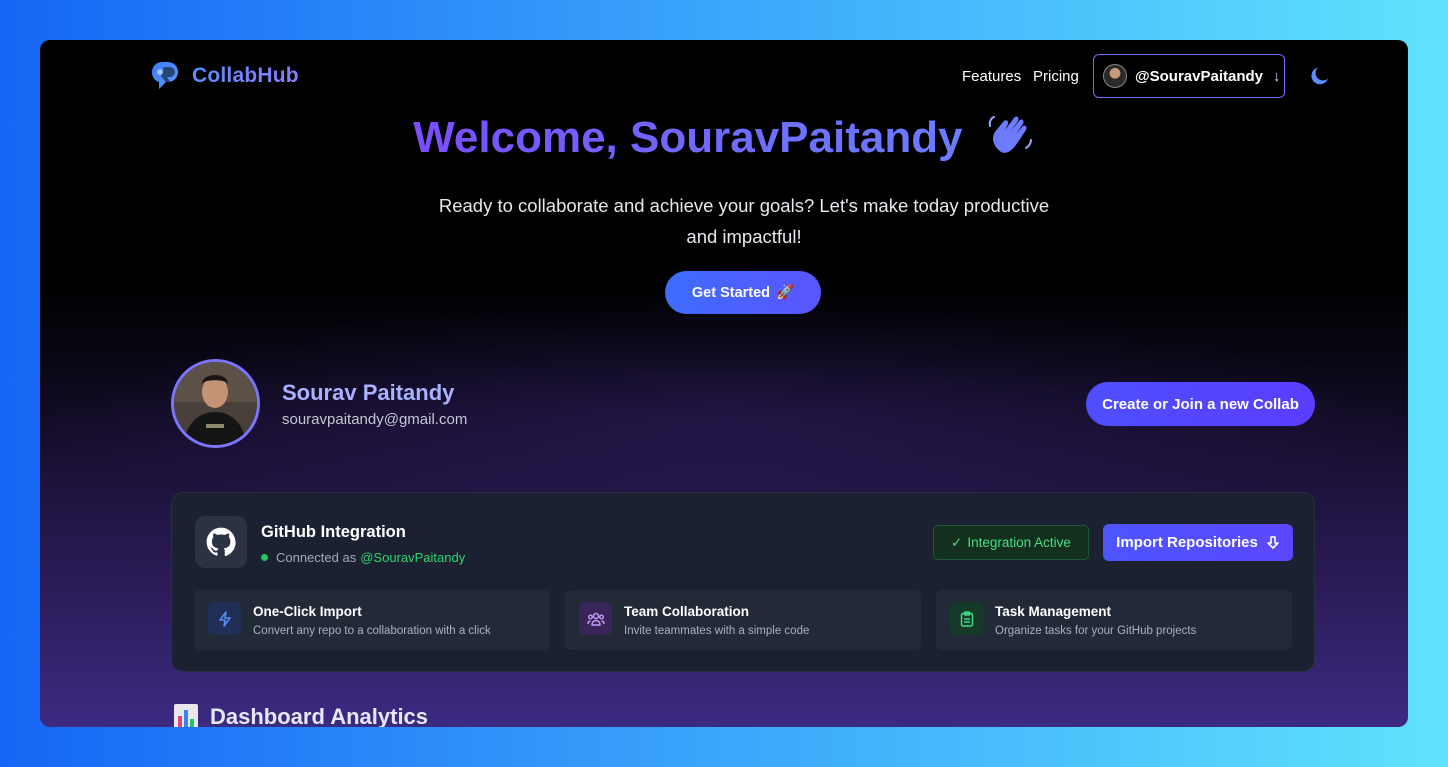  Describe the element at coordinates (1053, 611) in the screenshot. I see `feature-title: Task Management` at that location.